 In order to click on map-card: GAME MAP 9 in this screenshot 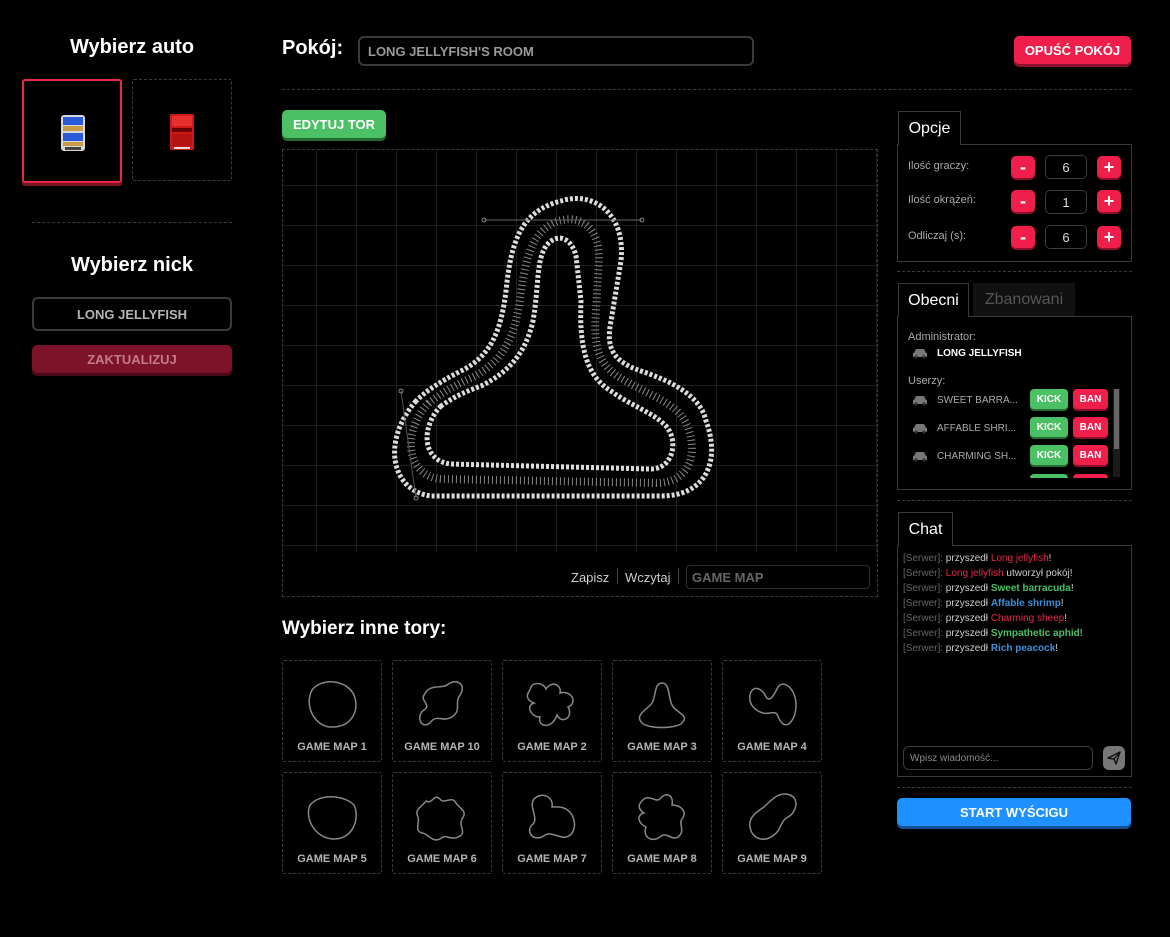, I will do `click(772, 823)`.